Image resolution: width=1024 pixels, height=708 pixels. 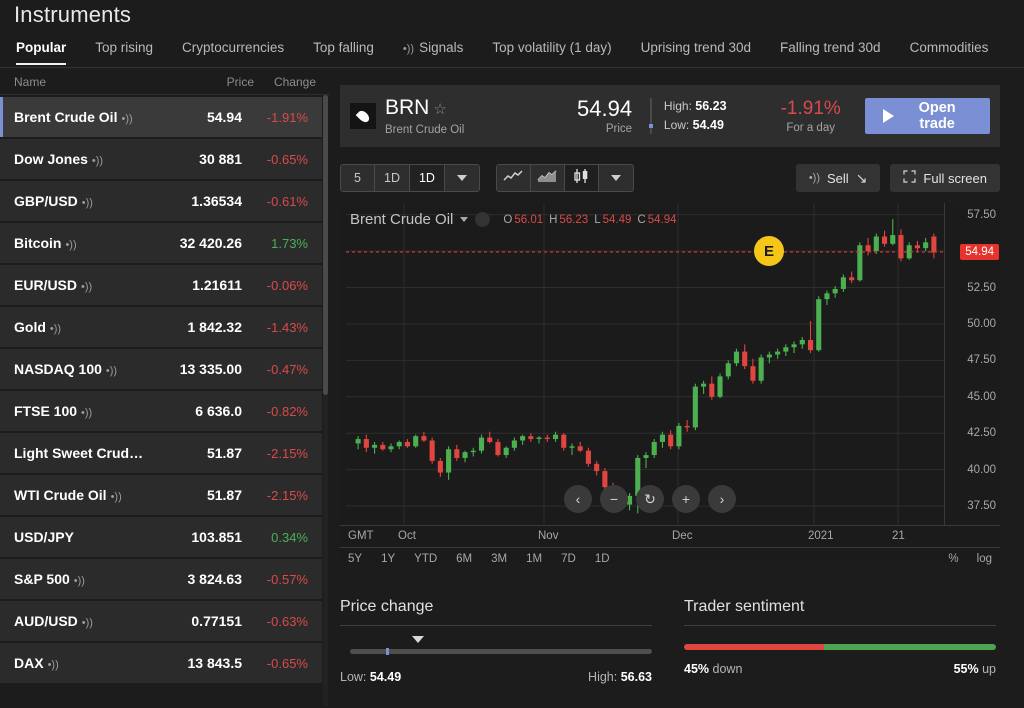 What do you see at coordinates (427, 178) in the screenshot?
I see `timeframe-button-1d-2: 1D` at bounding box center [427, 178].